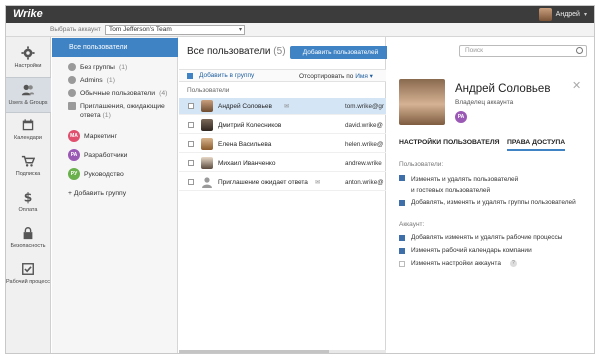 Image resolution: width=600 pixels, height=358 pixels. Describe the element at coordinates (282, 75) in the screenshot. I see `list-toolbar: Добавить в группу Отсортировать по Имя ▾` at that location.